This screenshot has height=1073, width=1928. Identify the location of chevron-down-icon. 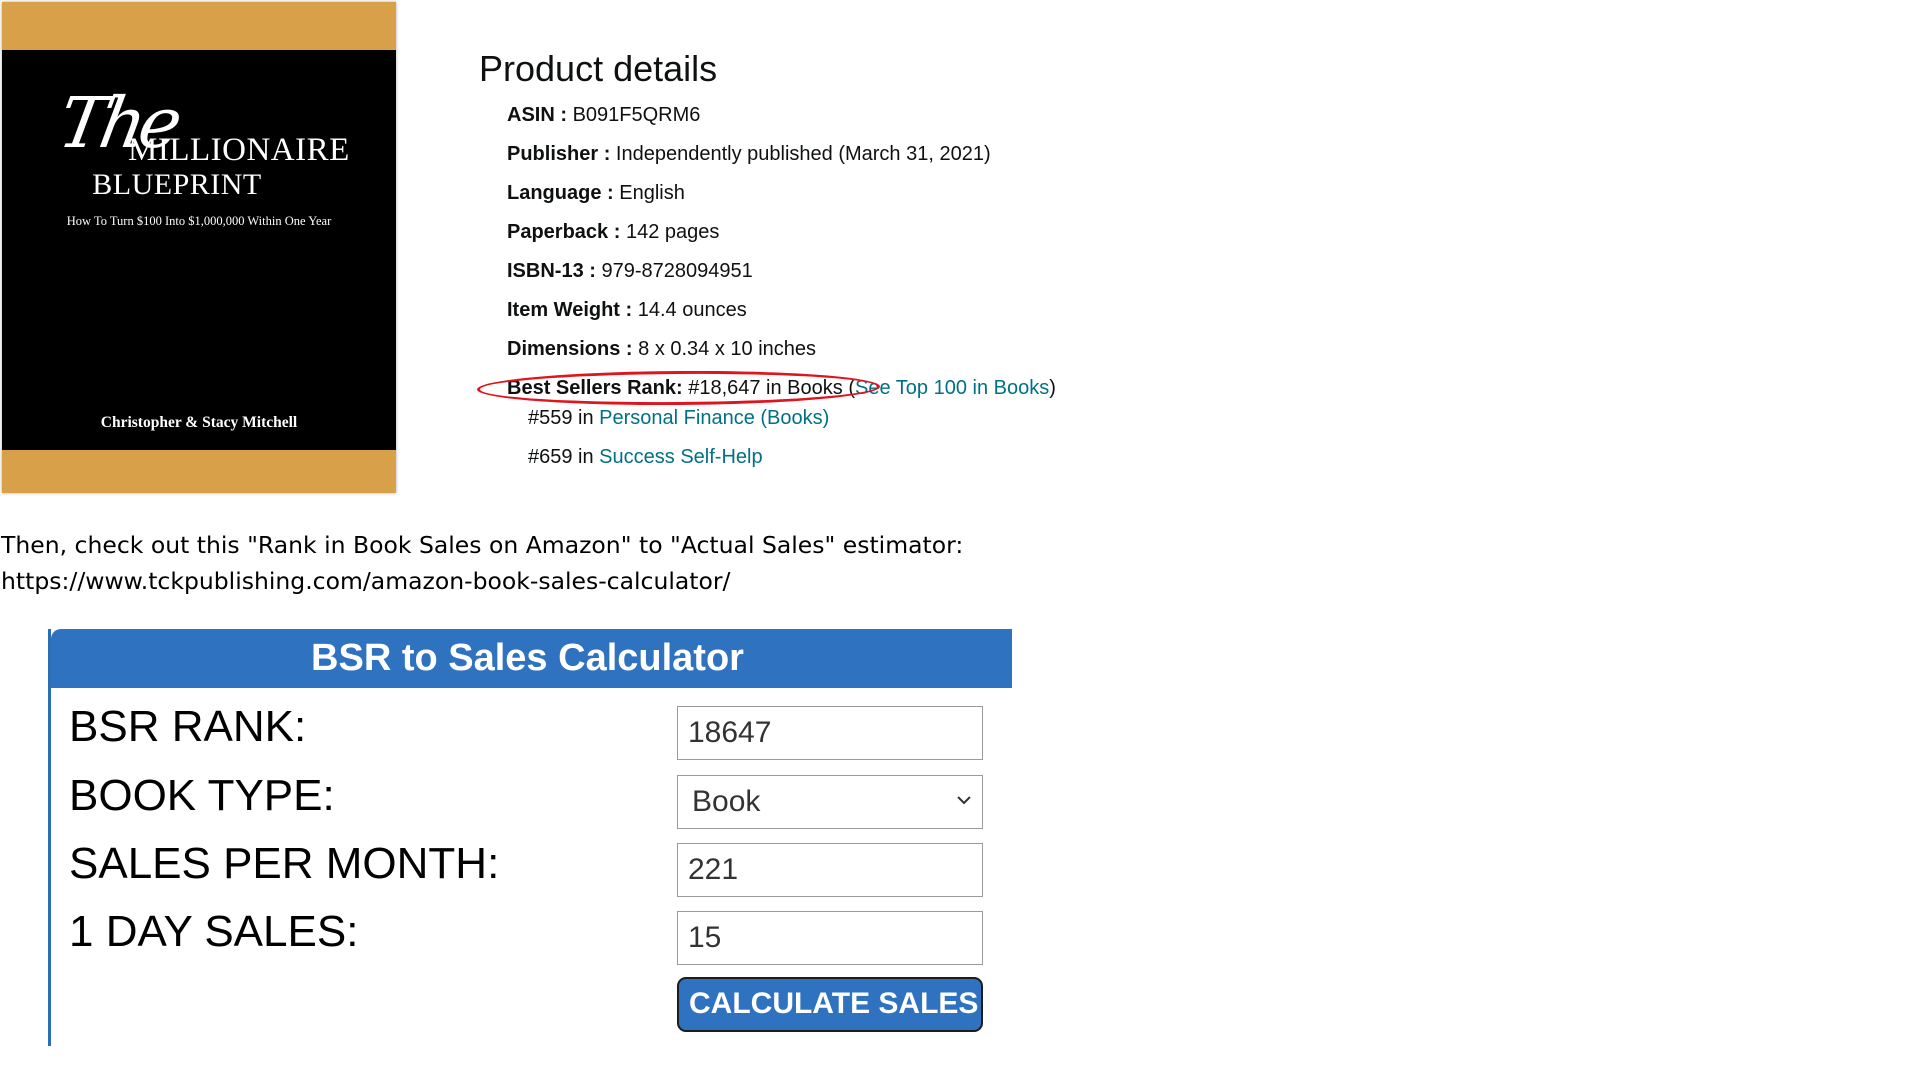
(964, 800).